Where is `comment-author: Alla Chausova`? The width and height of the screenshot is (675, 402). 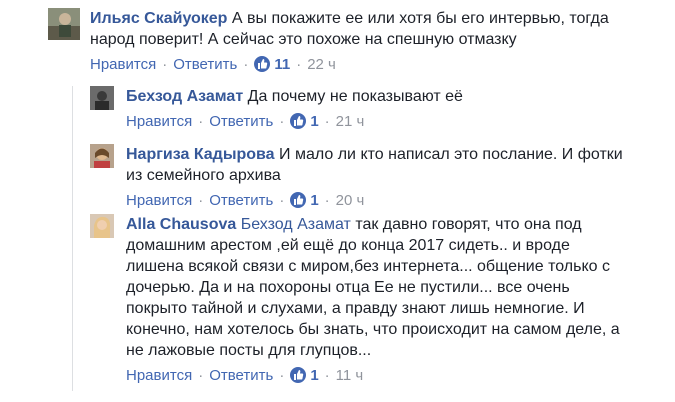 comment-author: Alla Chausova is located at coordinates (181, 224).